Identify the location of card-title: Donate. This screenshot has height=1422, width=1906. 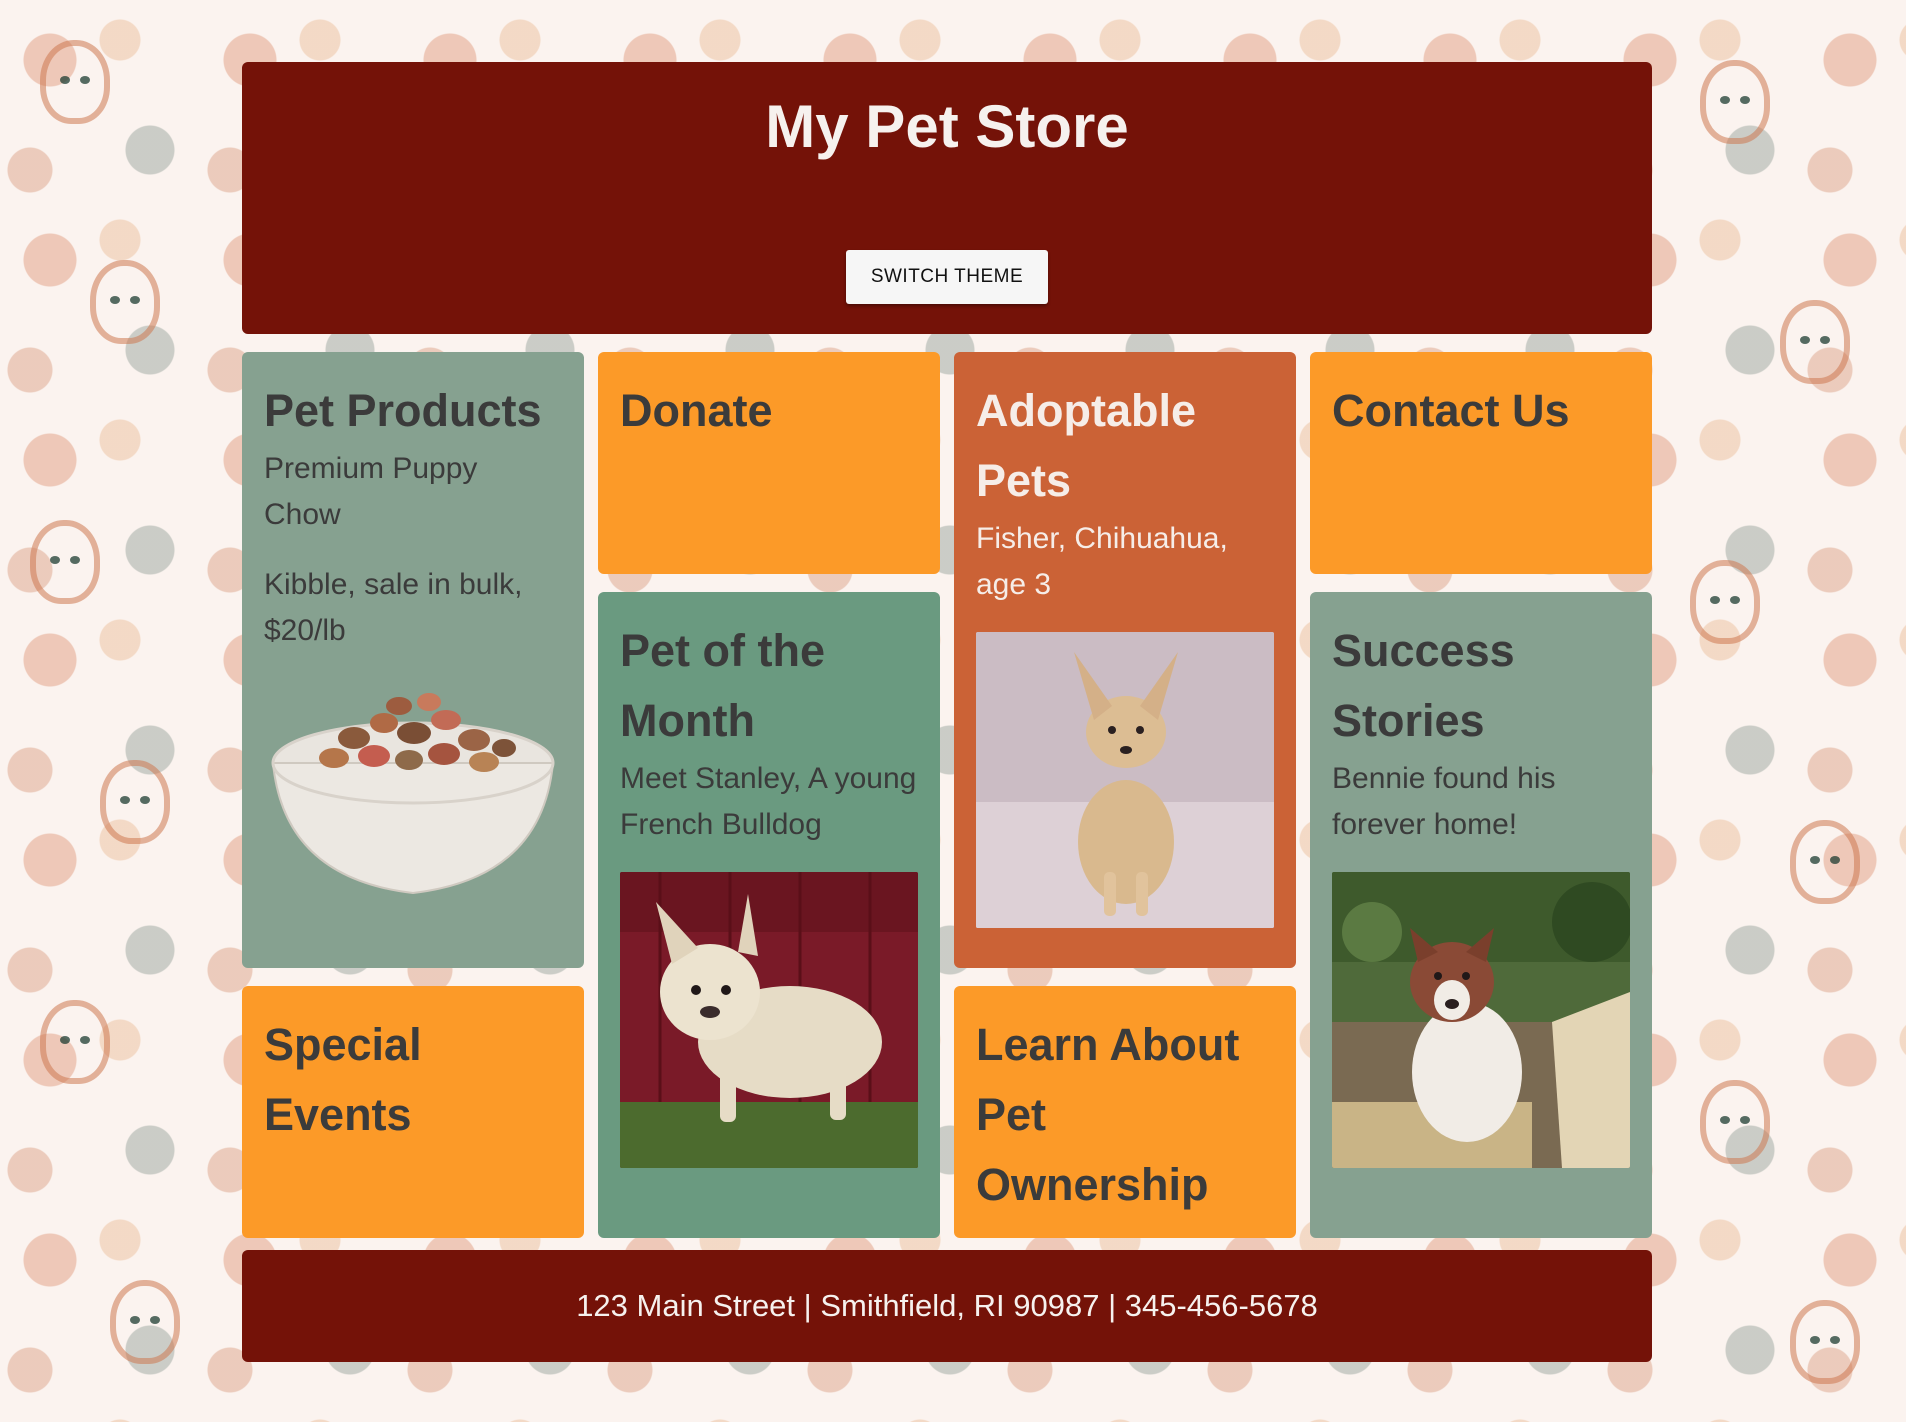
(696, 410).